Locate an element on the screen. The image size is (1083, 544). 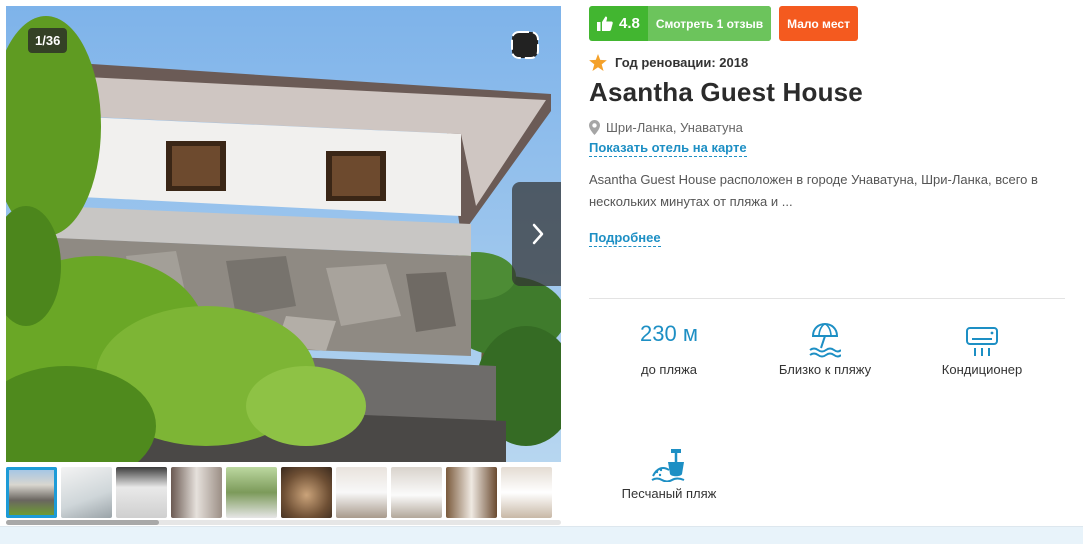
feature-distance: 230 м до пляжа is located at coordinates (669, 346).